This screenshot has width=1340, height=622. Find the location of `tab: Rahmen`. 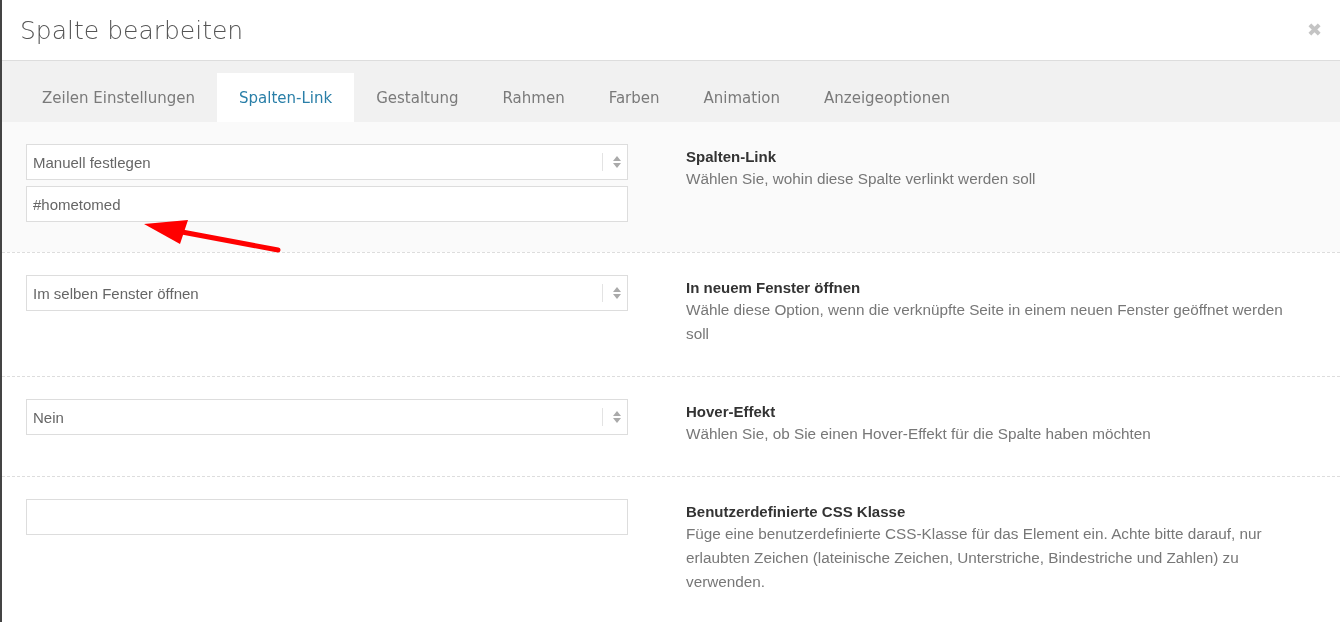

tab: Rahmen is located at coordinates (533, 97).